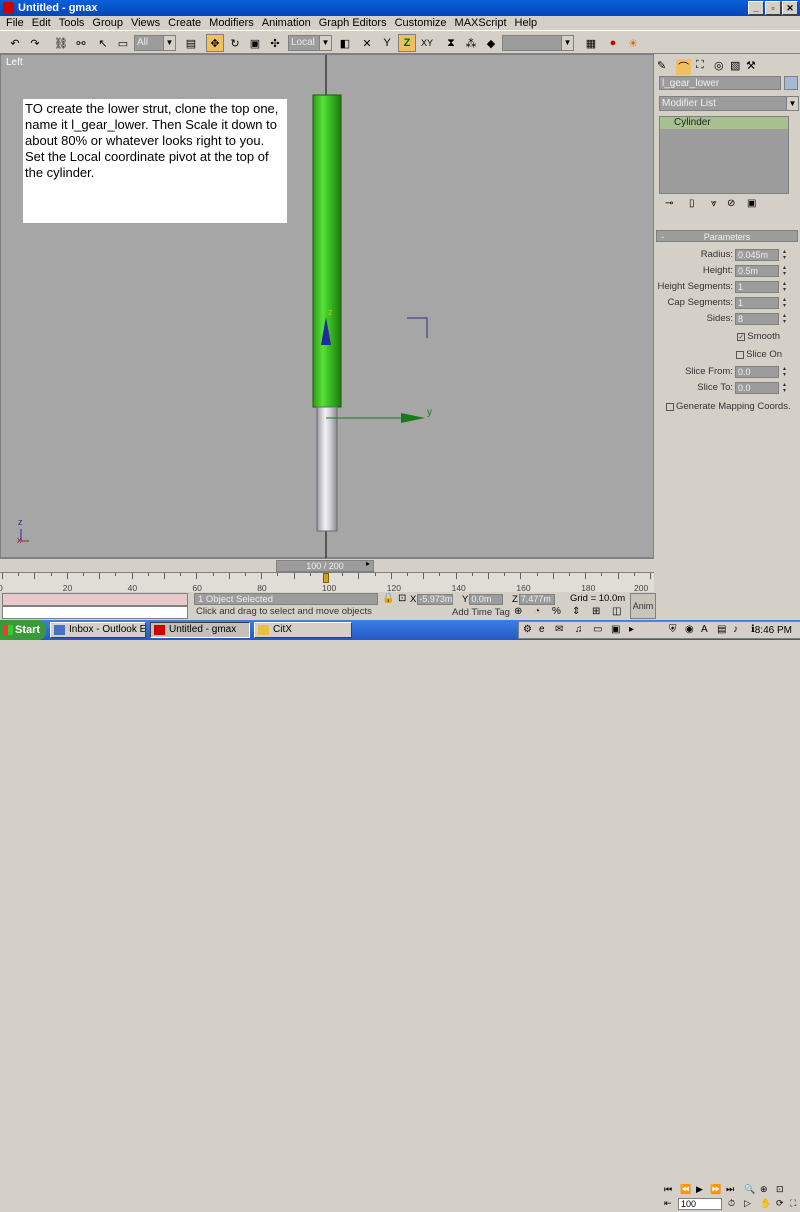 The width and height of the screenshot is (800, 1212). I want to click on zoom-all-icon: ⊕, so click(764, 1189).